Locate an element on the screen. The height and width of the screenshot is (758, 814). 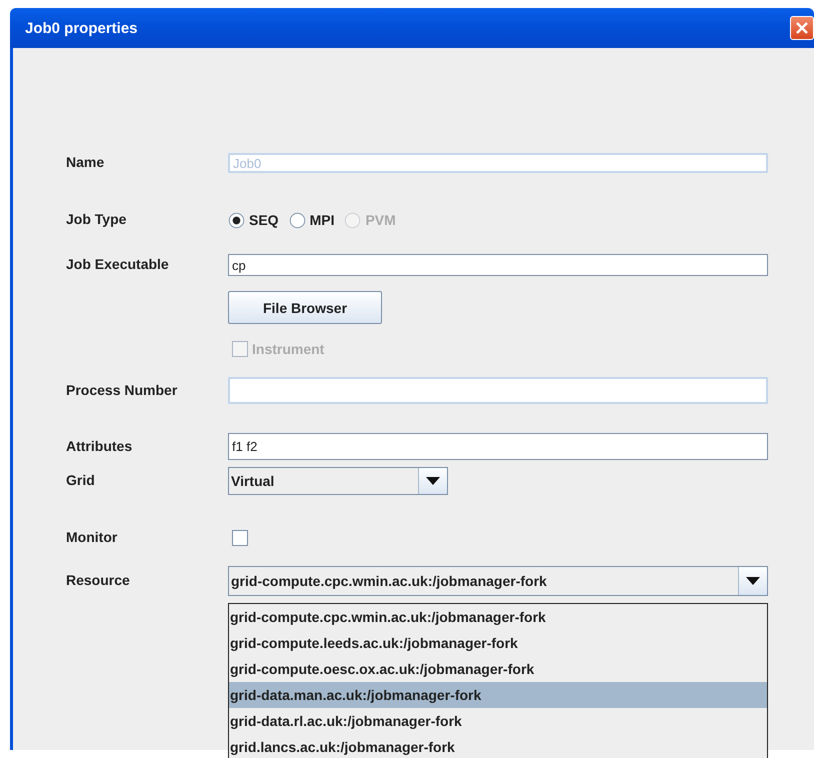
dropdown: Virtual is located at coordinates (338, 481).